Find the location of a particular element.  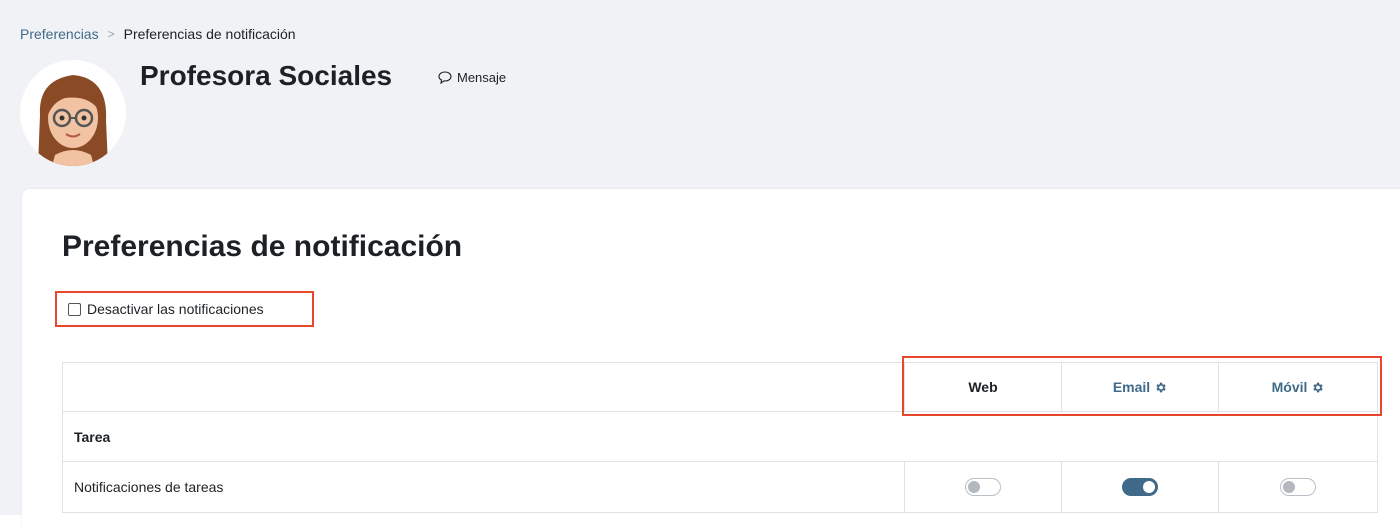

toggle-email is located at coordinates (1140, 487).